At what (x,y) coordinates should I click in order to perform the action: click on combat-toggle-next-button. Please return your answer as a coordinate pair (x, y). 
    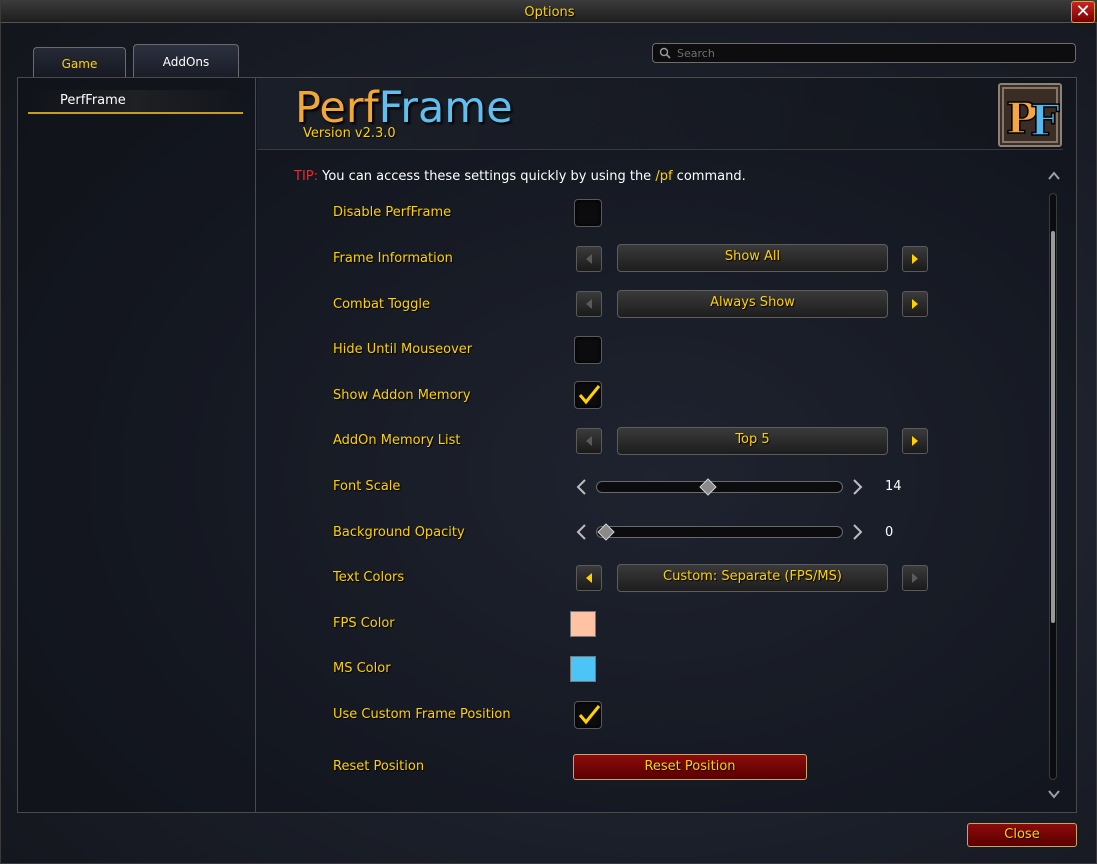
    Looking at the image, I should click on (915, 304).